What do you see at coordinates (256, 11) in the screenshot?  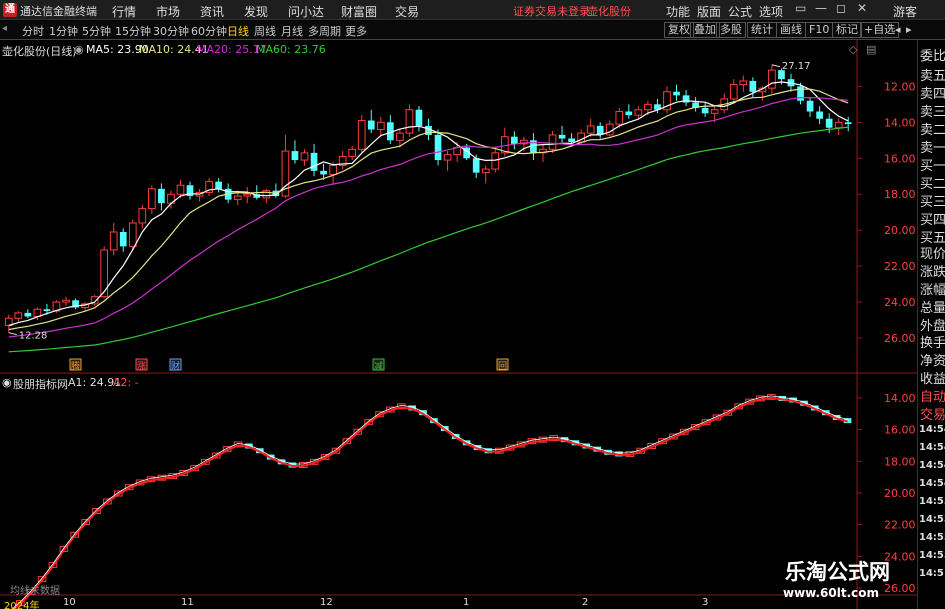 I see `menu-discover: 发现` at bounding box center [256, 11].